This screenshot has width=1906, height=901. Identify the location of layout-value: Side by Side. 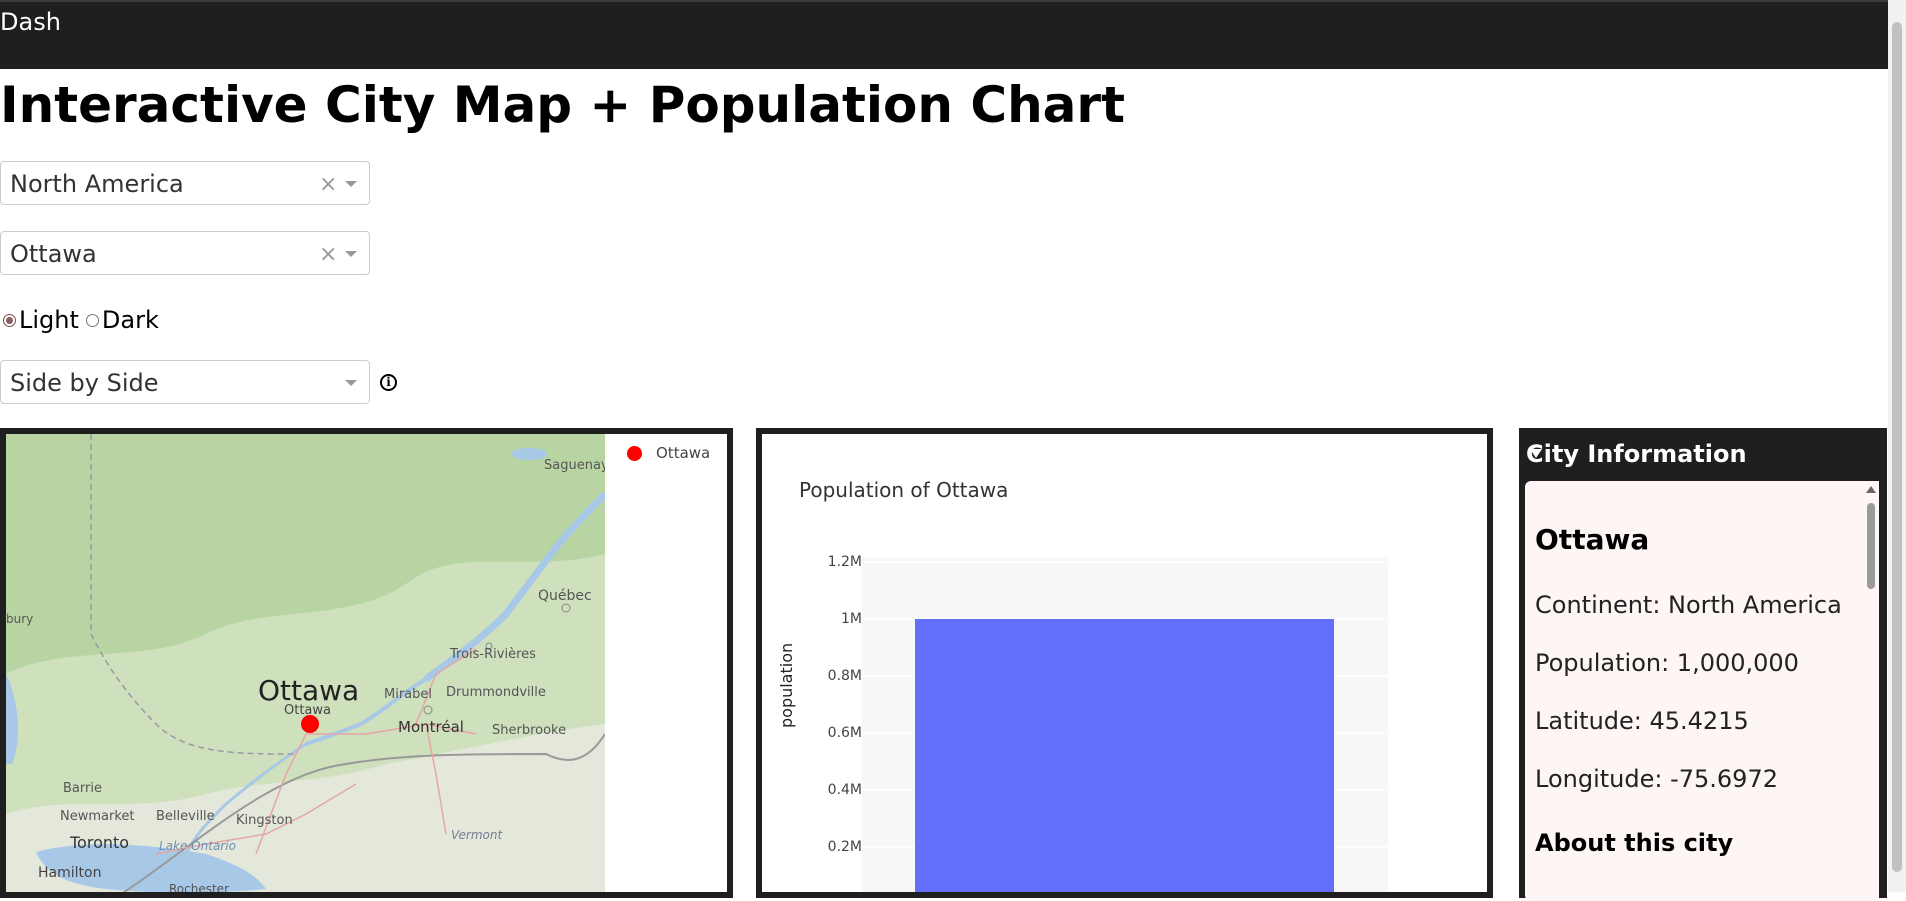
(84, 383).